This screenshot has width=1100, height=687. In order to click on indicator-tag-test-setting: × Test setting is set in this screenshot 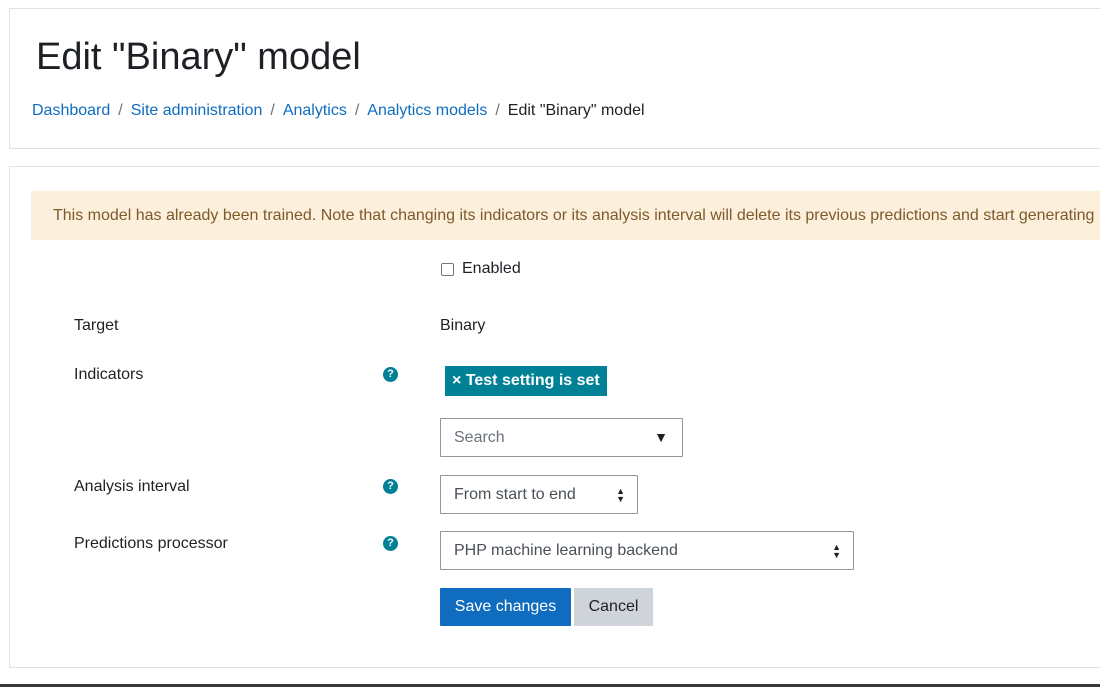, I will do `click(526, 381)`.